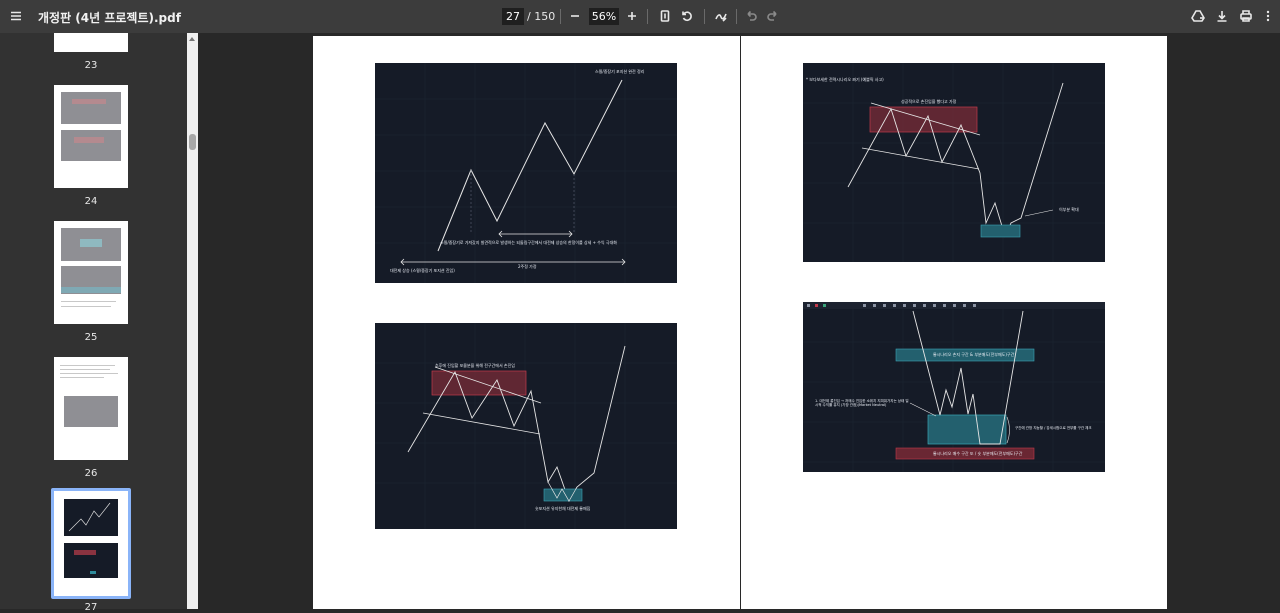 The width and height of the screenshot is (1280, 613). What do you see at coordinates (91, 65) in the screenshot?
I see `thumbnail-number: 23` at bounding box center [91, 65].